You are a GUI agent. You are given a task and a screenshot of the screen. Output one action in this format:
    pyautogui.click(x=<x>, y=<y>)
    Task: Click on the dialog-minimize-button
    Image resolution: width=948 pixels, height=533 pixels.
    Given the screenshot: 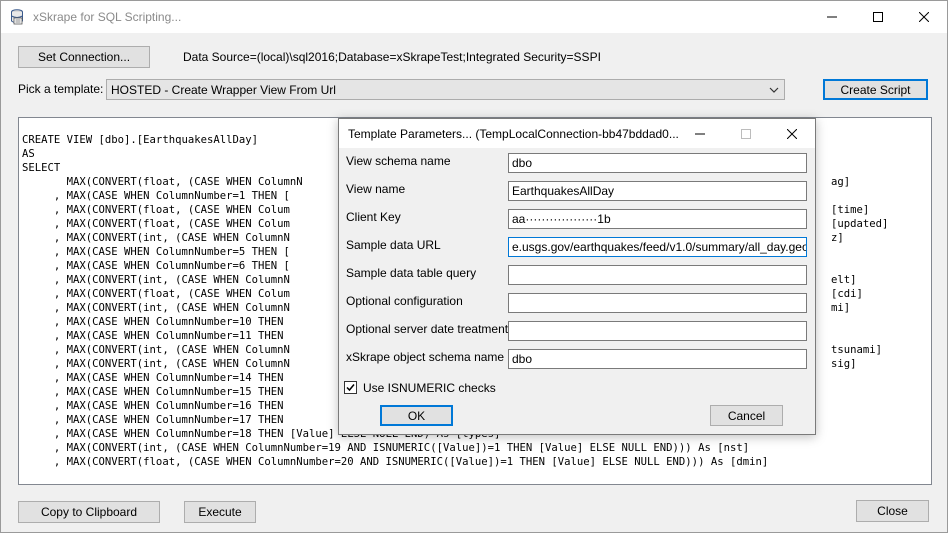 What is the action you would take?
    pyautogui.click(x=700, y=133)
    